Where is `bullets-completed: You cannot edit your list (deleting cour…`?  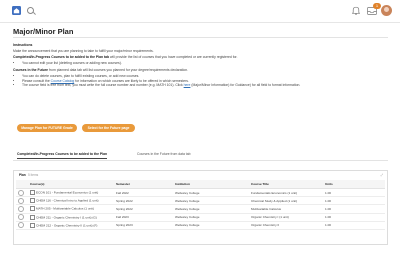 bullets-completed: You cannot edit your list (deleting cour… is located at coordinates (200, 63).